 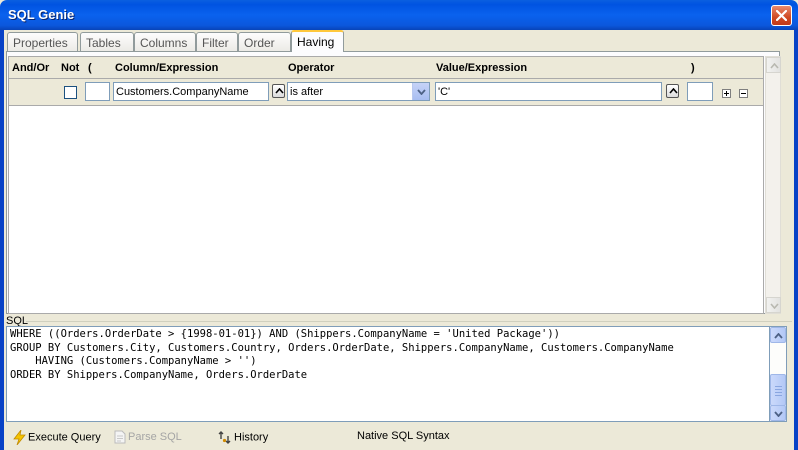 I want to click on sql-syntax-status: Native SQL Syntax, so click(x=403, y=436).